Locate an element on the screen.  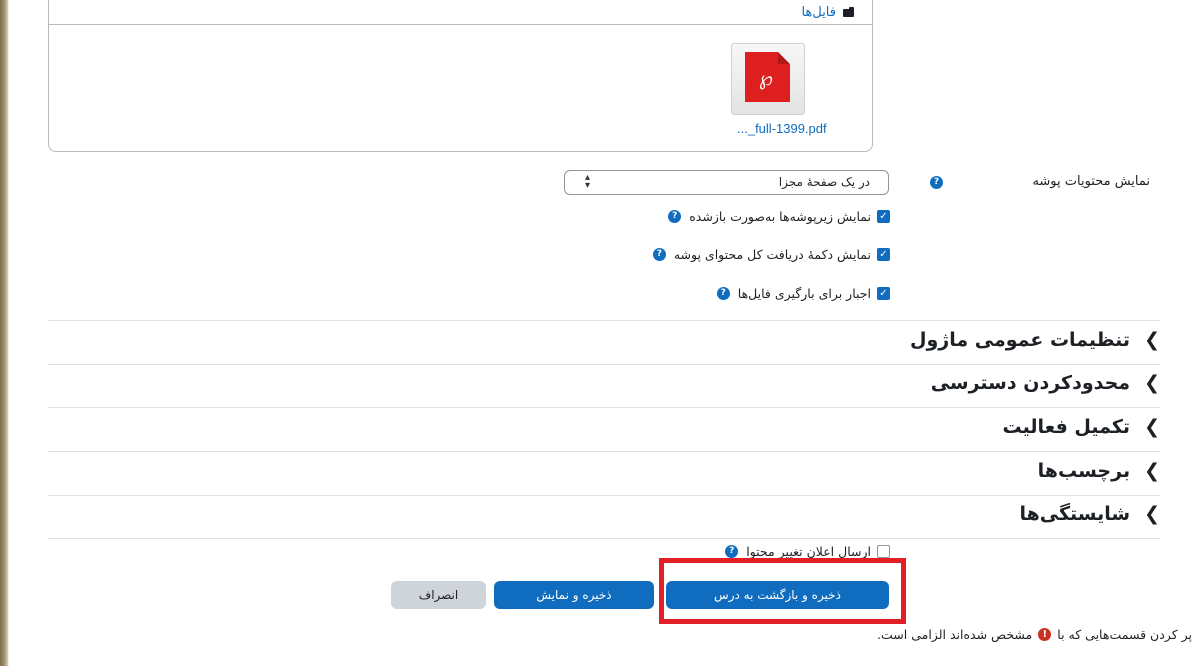
required-note-before: پر کردن قسمت‌هایی که با is located at coordinates (1124, 634).